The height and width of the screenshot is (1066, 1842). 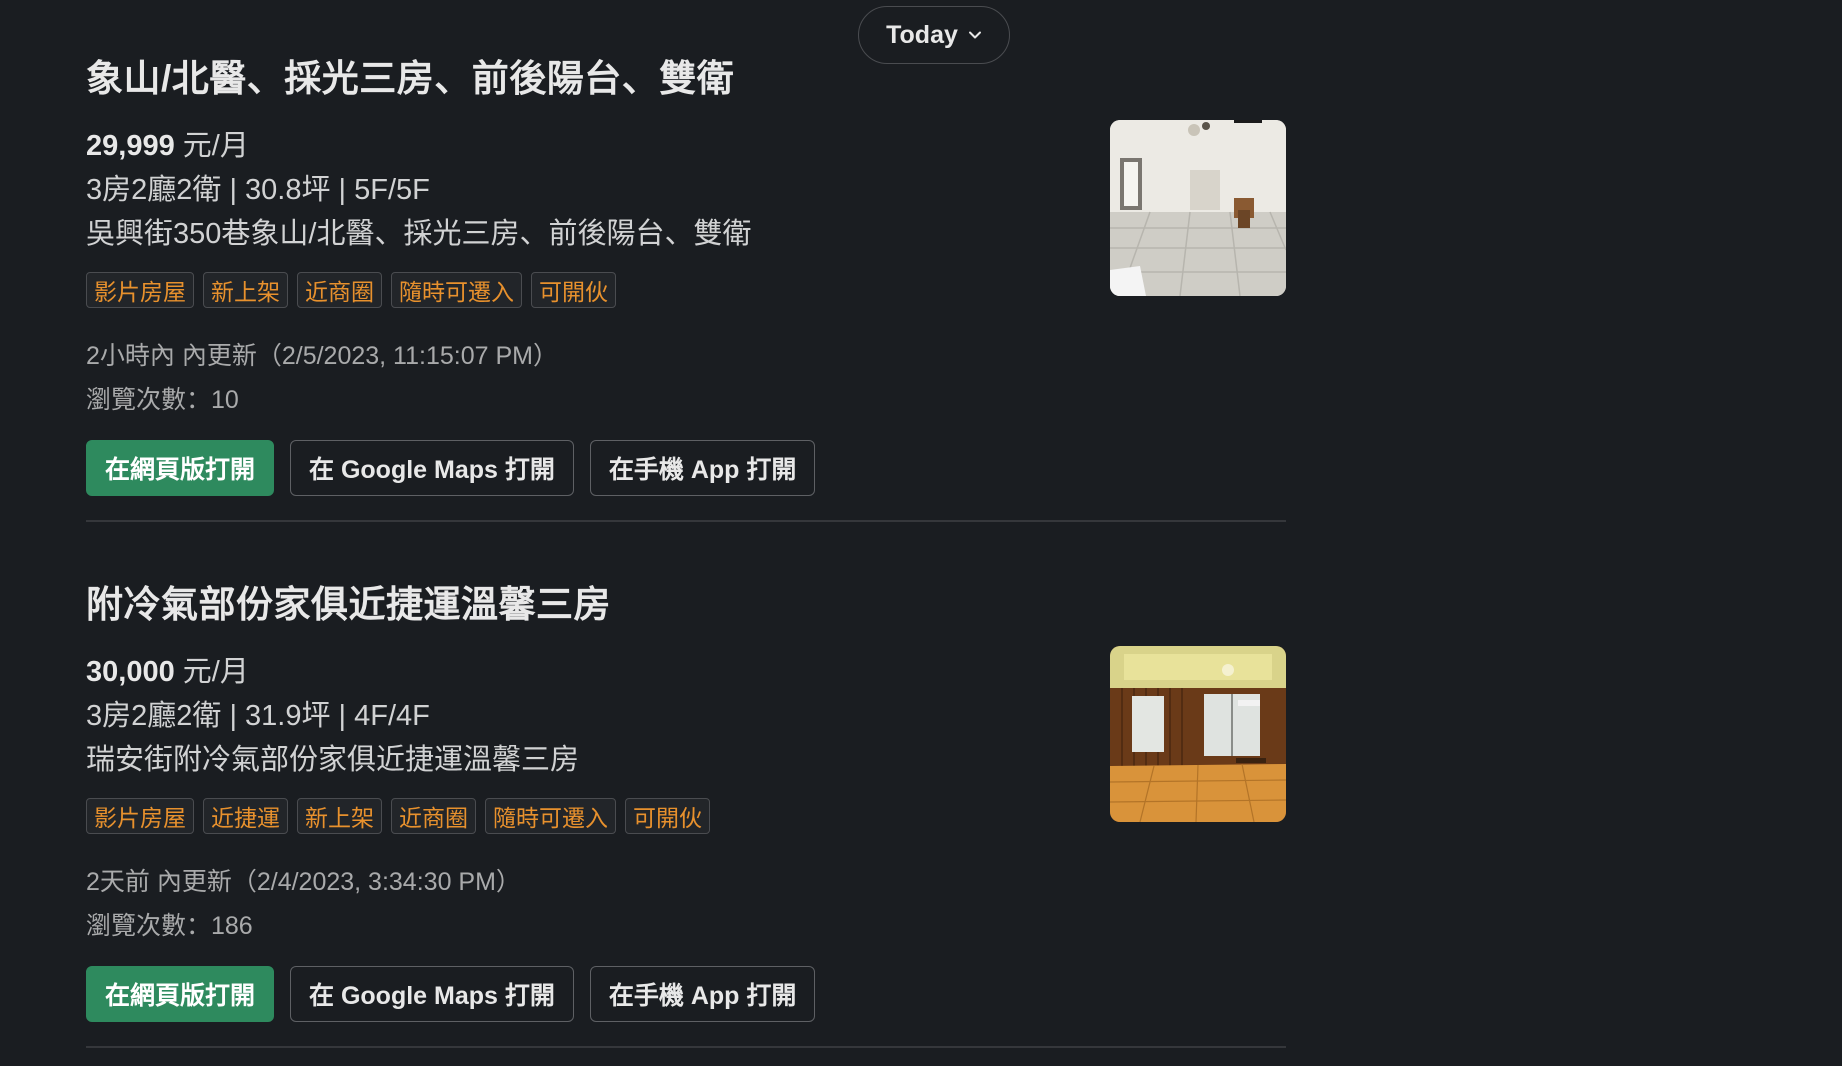 I want to click on listing-updated: 2小時內 內更新（2/5/2023, 11:15:07 PM）, so click(x=322, y=356).